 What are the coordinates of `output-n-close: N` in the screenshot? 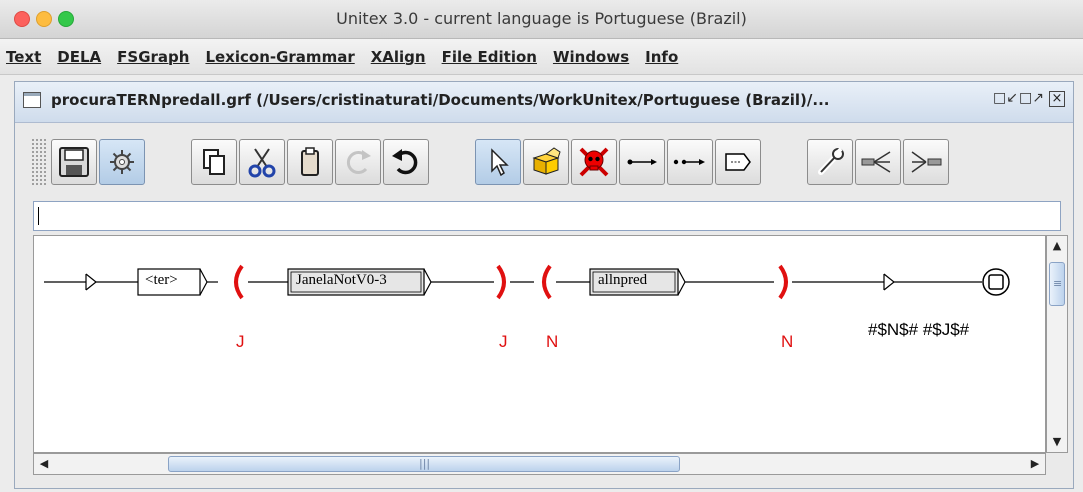 It's located at (787, 341).